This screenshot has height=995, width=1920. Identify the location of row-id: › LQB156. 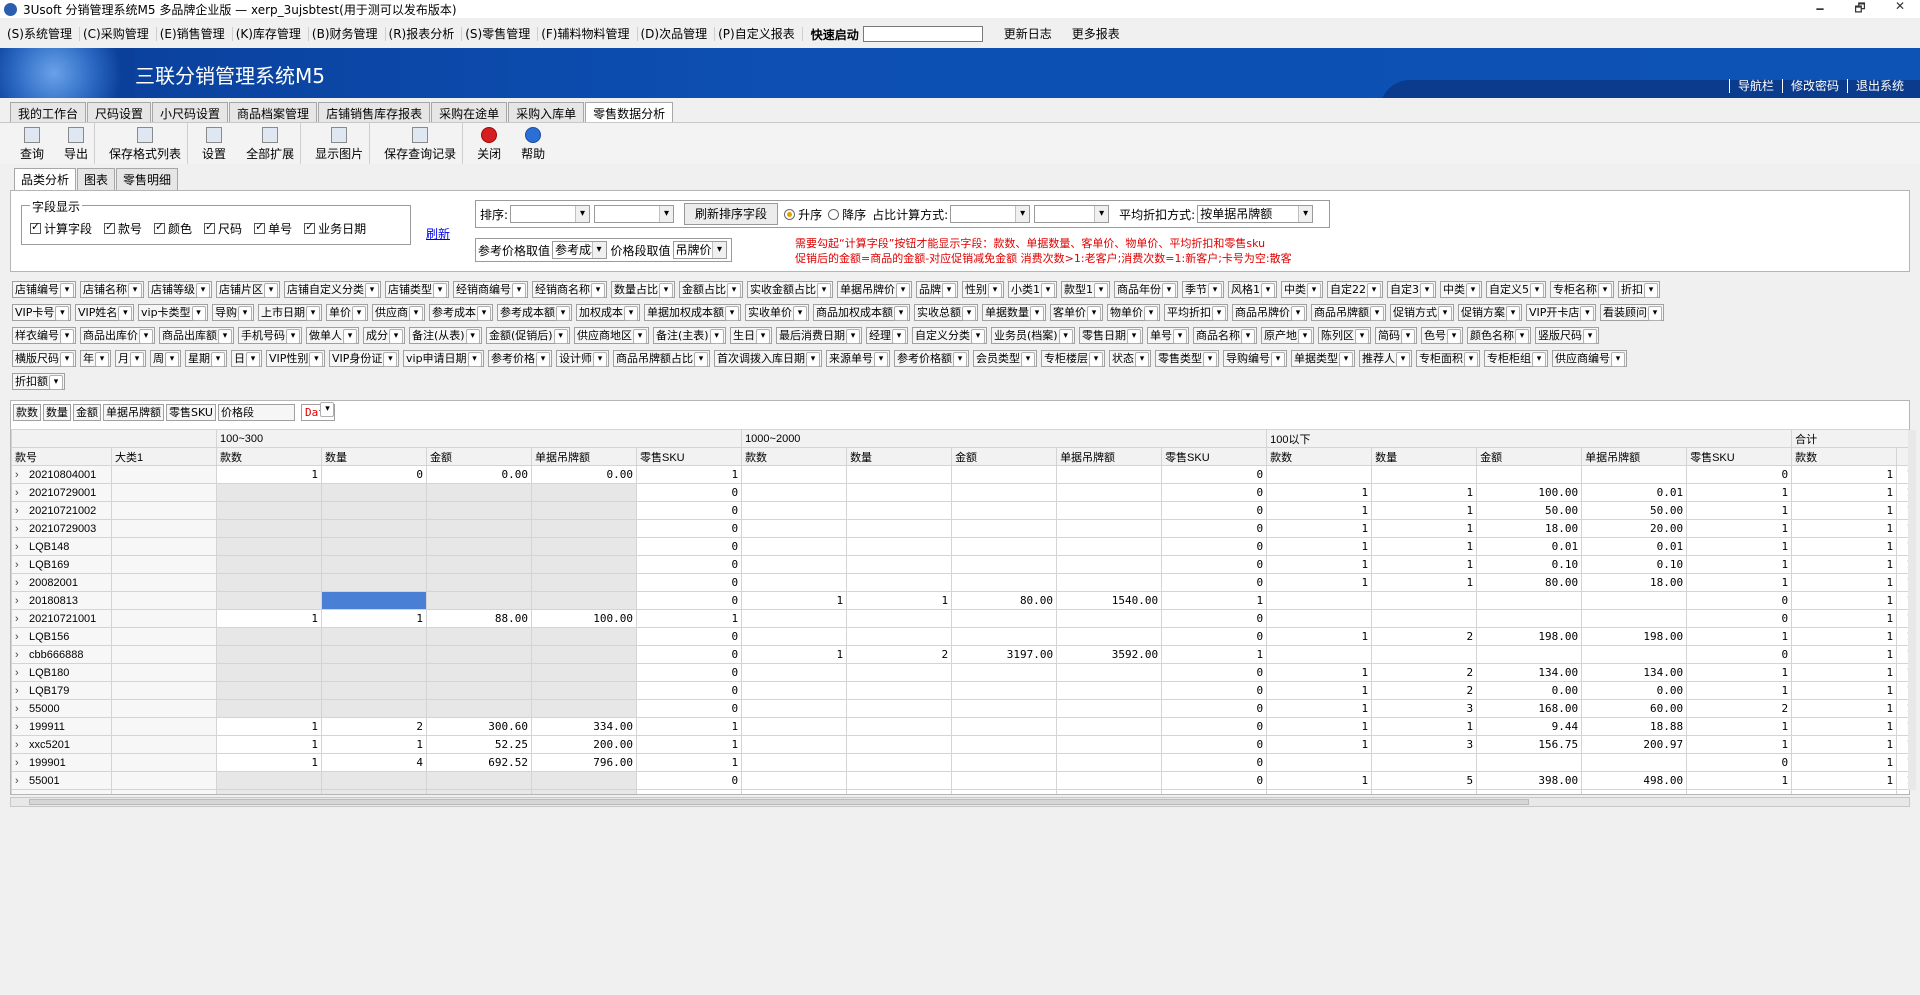
(61, 636).